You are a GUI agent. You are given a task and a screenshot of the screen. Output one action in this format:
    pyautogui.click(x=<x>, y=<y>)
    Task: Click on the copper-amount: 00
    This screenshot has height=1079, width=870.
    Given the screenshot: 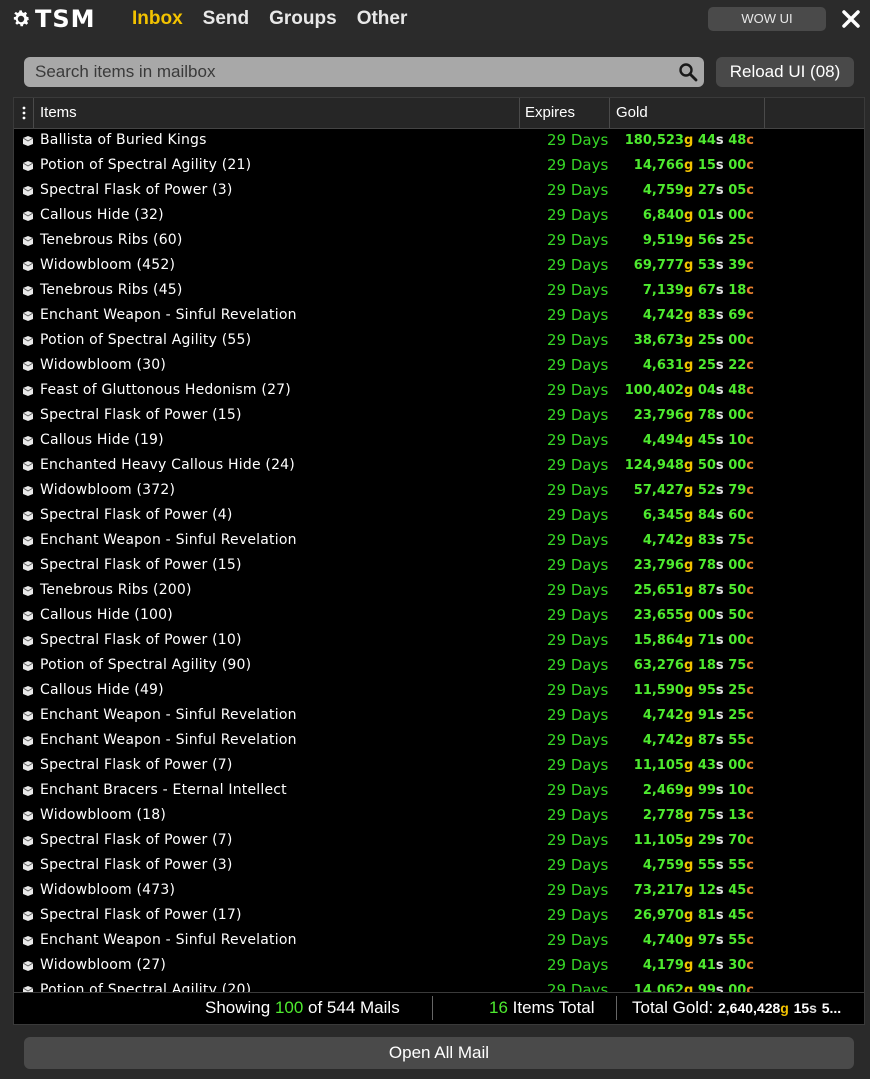 What is the action you would take?
    pyautogui.click(x=737, y=987)
    